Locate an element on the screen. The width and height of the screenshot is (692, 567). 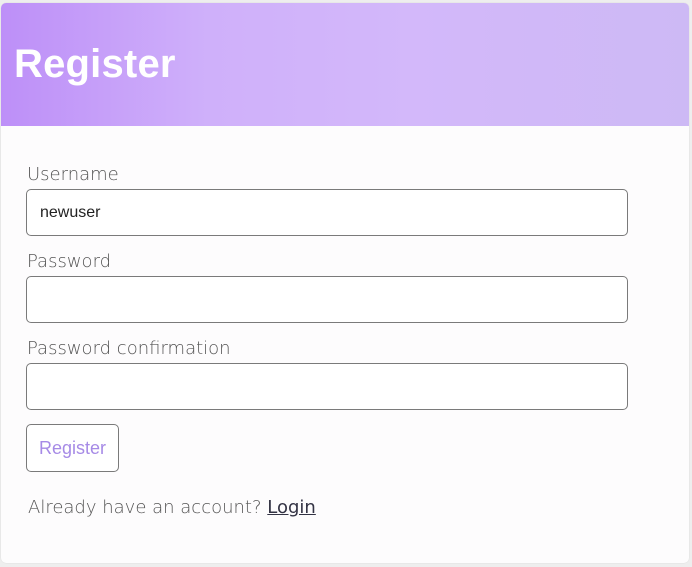
register-button: Register is located at coordinates (72, 448).